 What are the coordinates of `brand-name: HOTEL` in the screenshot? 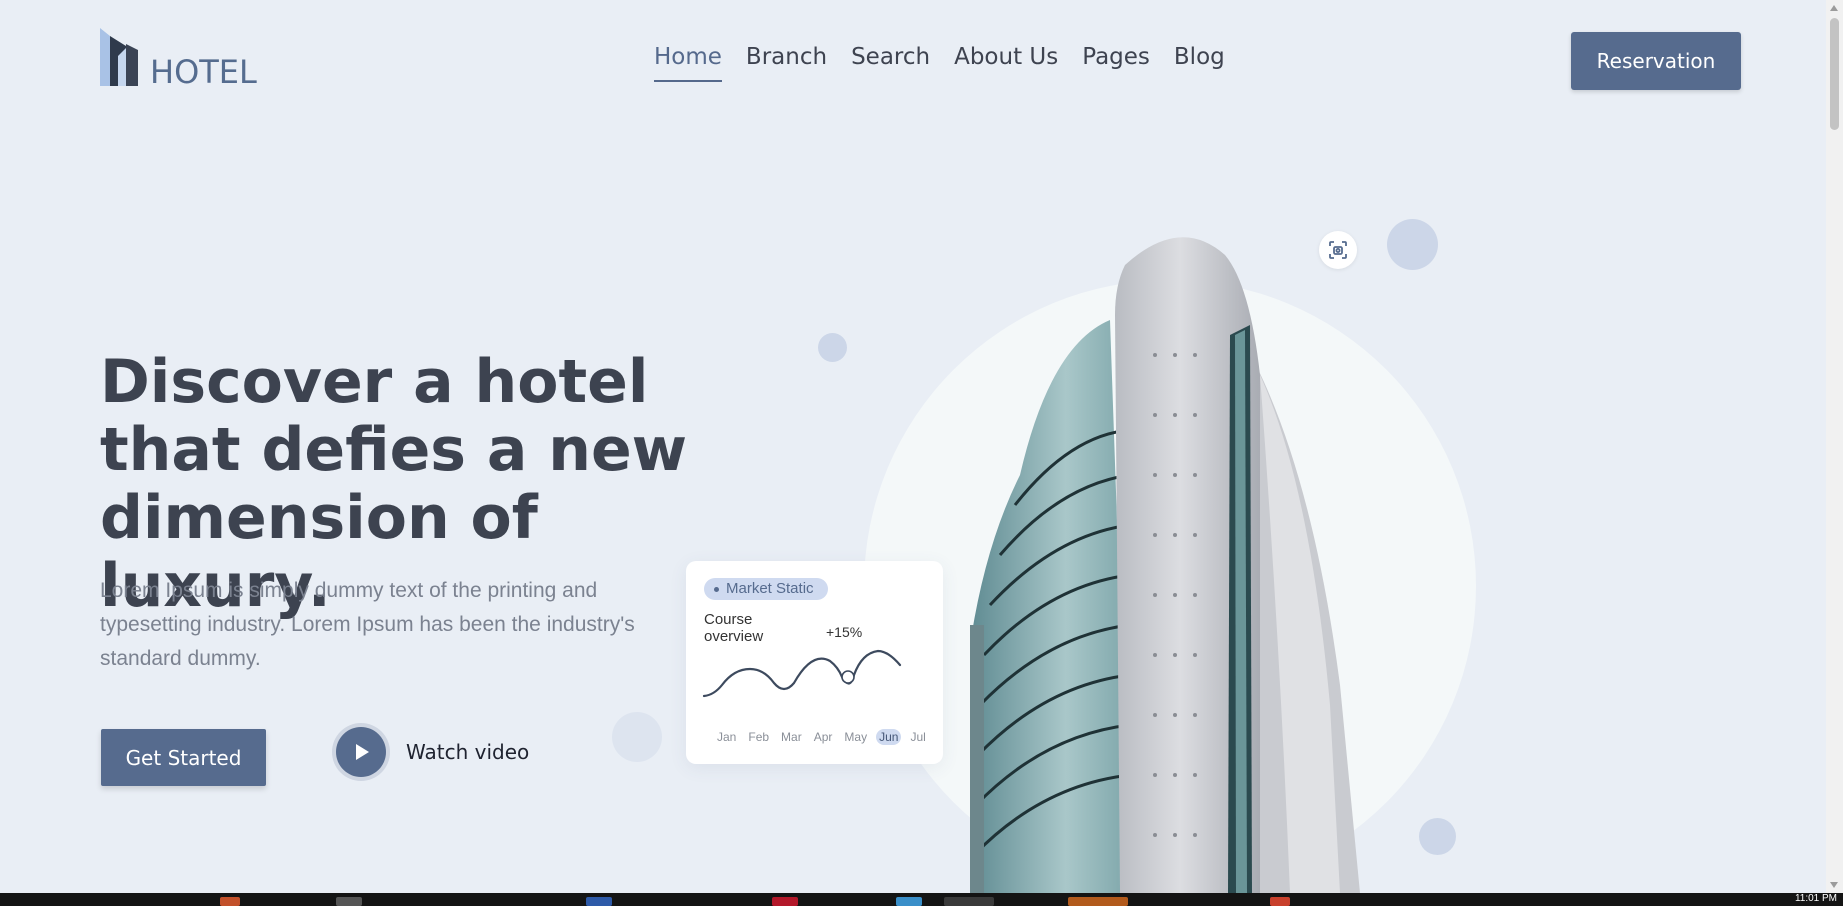 It's located at (203, 72).